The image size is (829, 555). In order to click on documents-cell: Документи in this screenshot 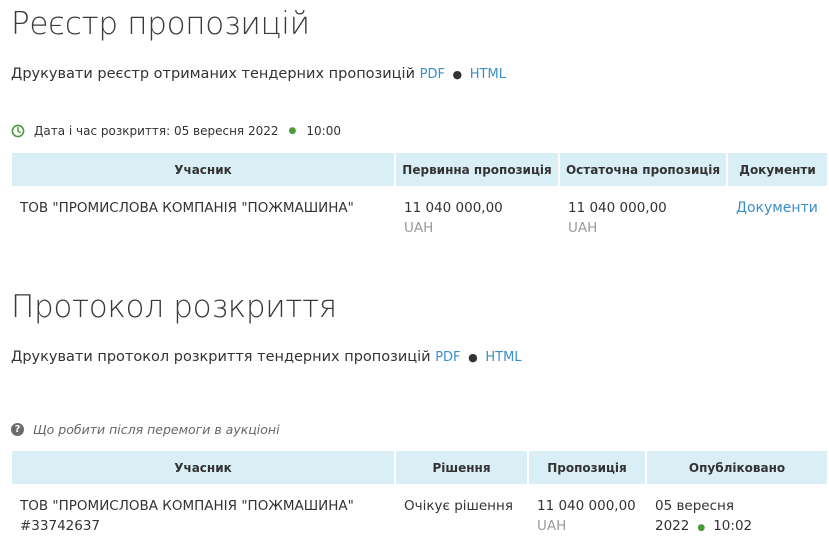, I will do `click(777, 212)`.